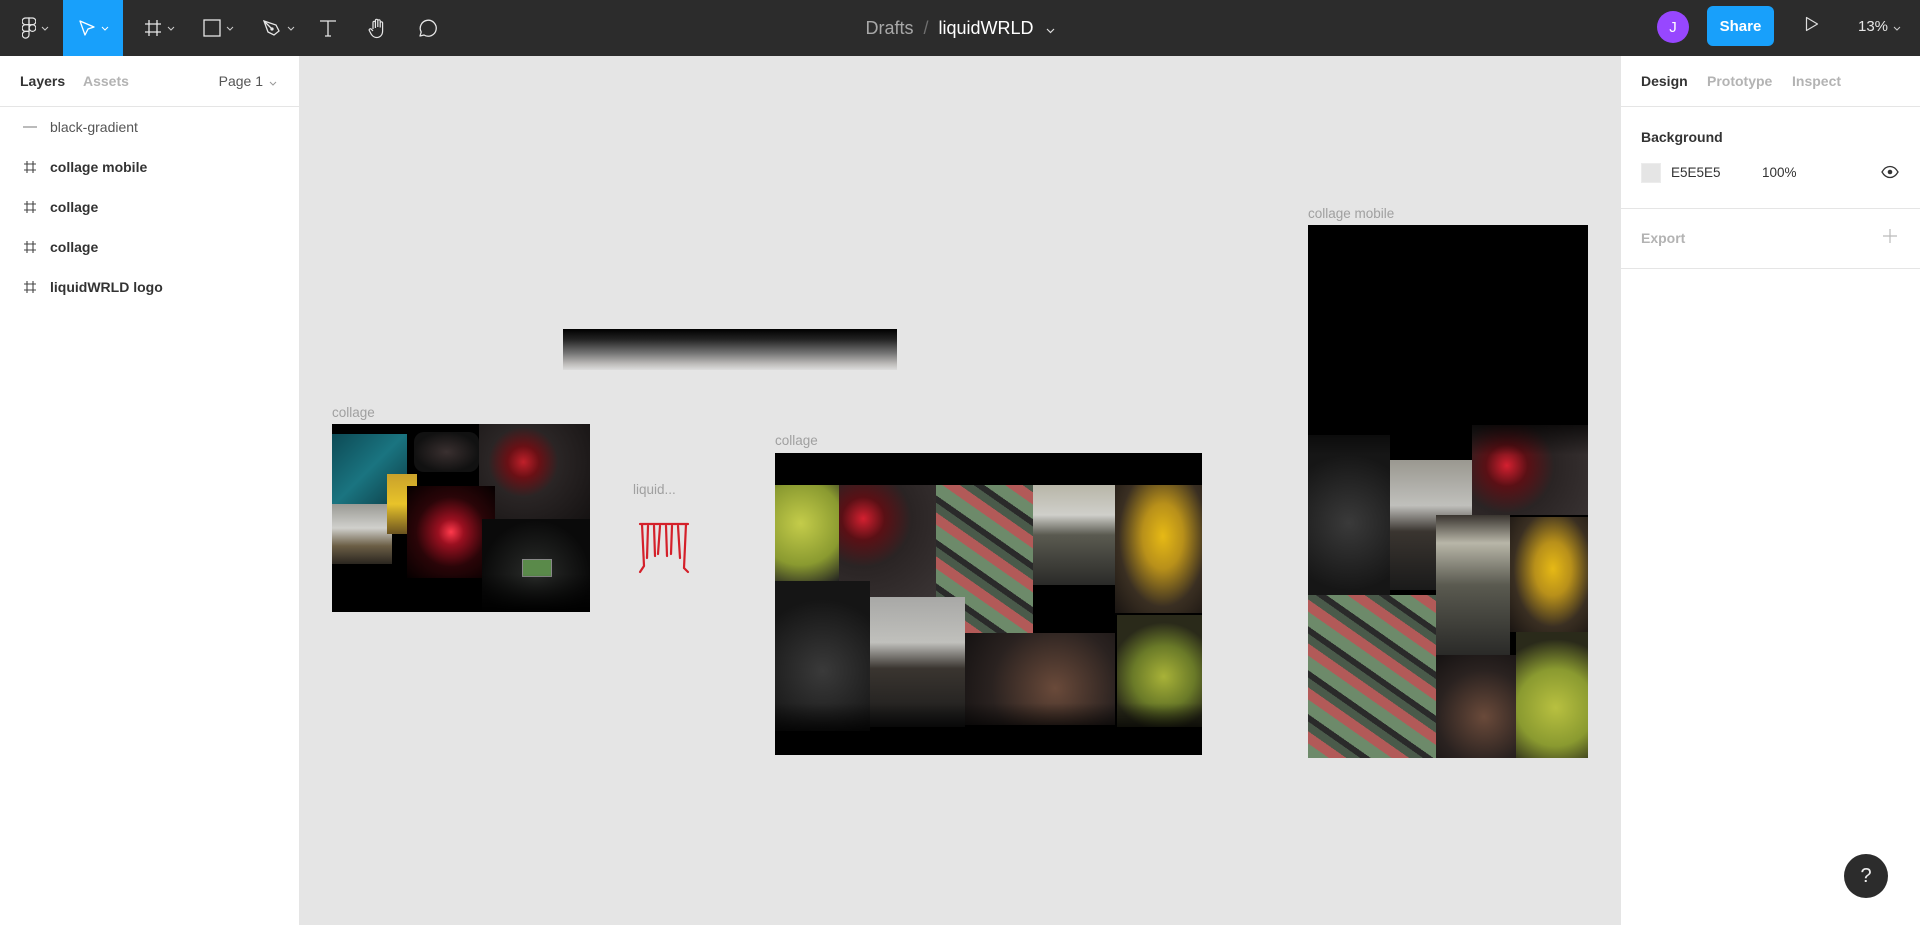 This screenshot has width=1920, height=925. I want to click on pen-tool-button, so click(278, 28).